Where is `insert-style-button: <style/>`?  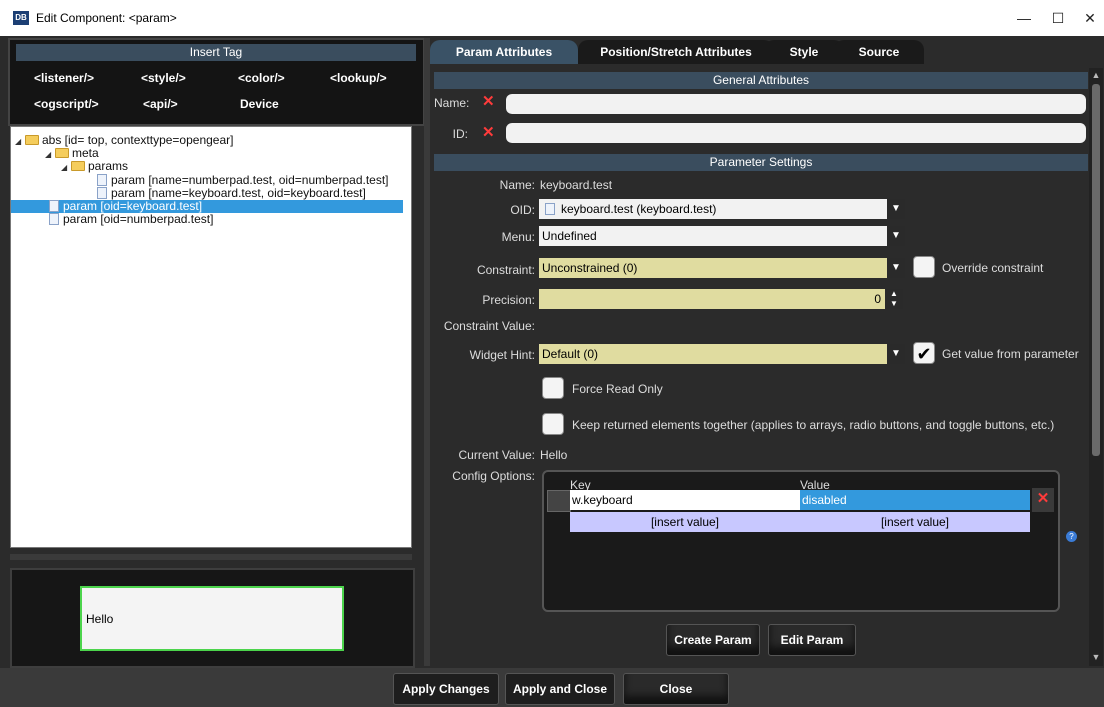
insert-style-button: <style/> is located at coordinates (163, 78).